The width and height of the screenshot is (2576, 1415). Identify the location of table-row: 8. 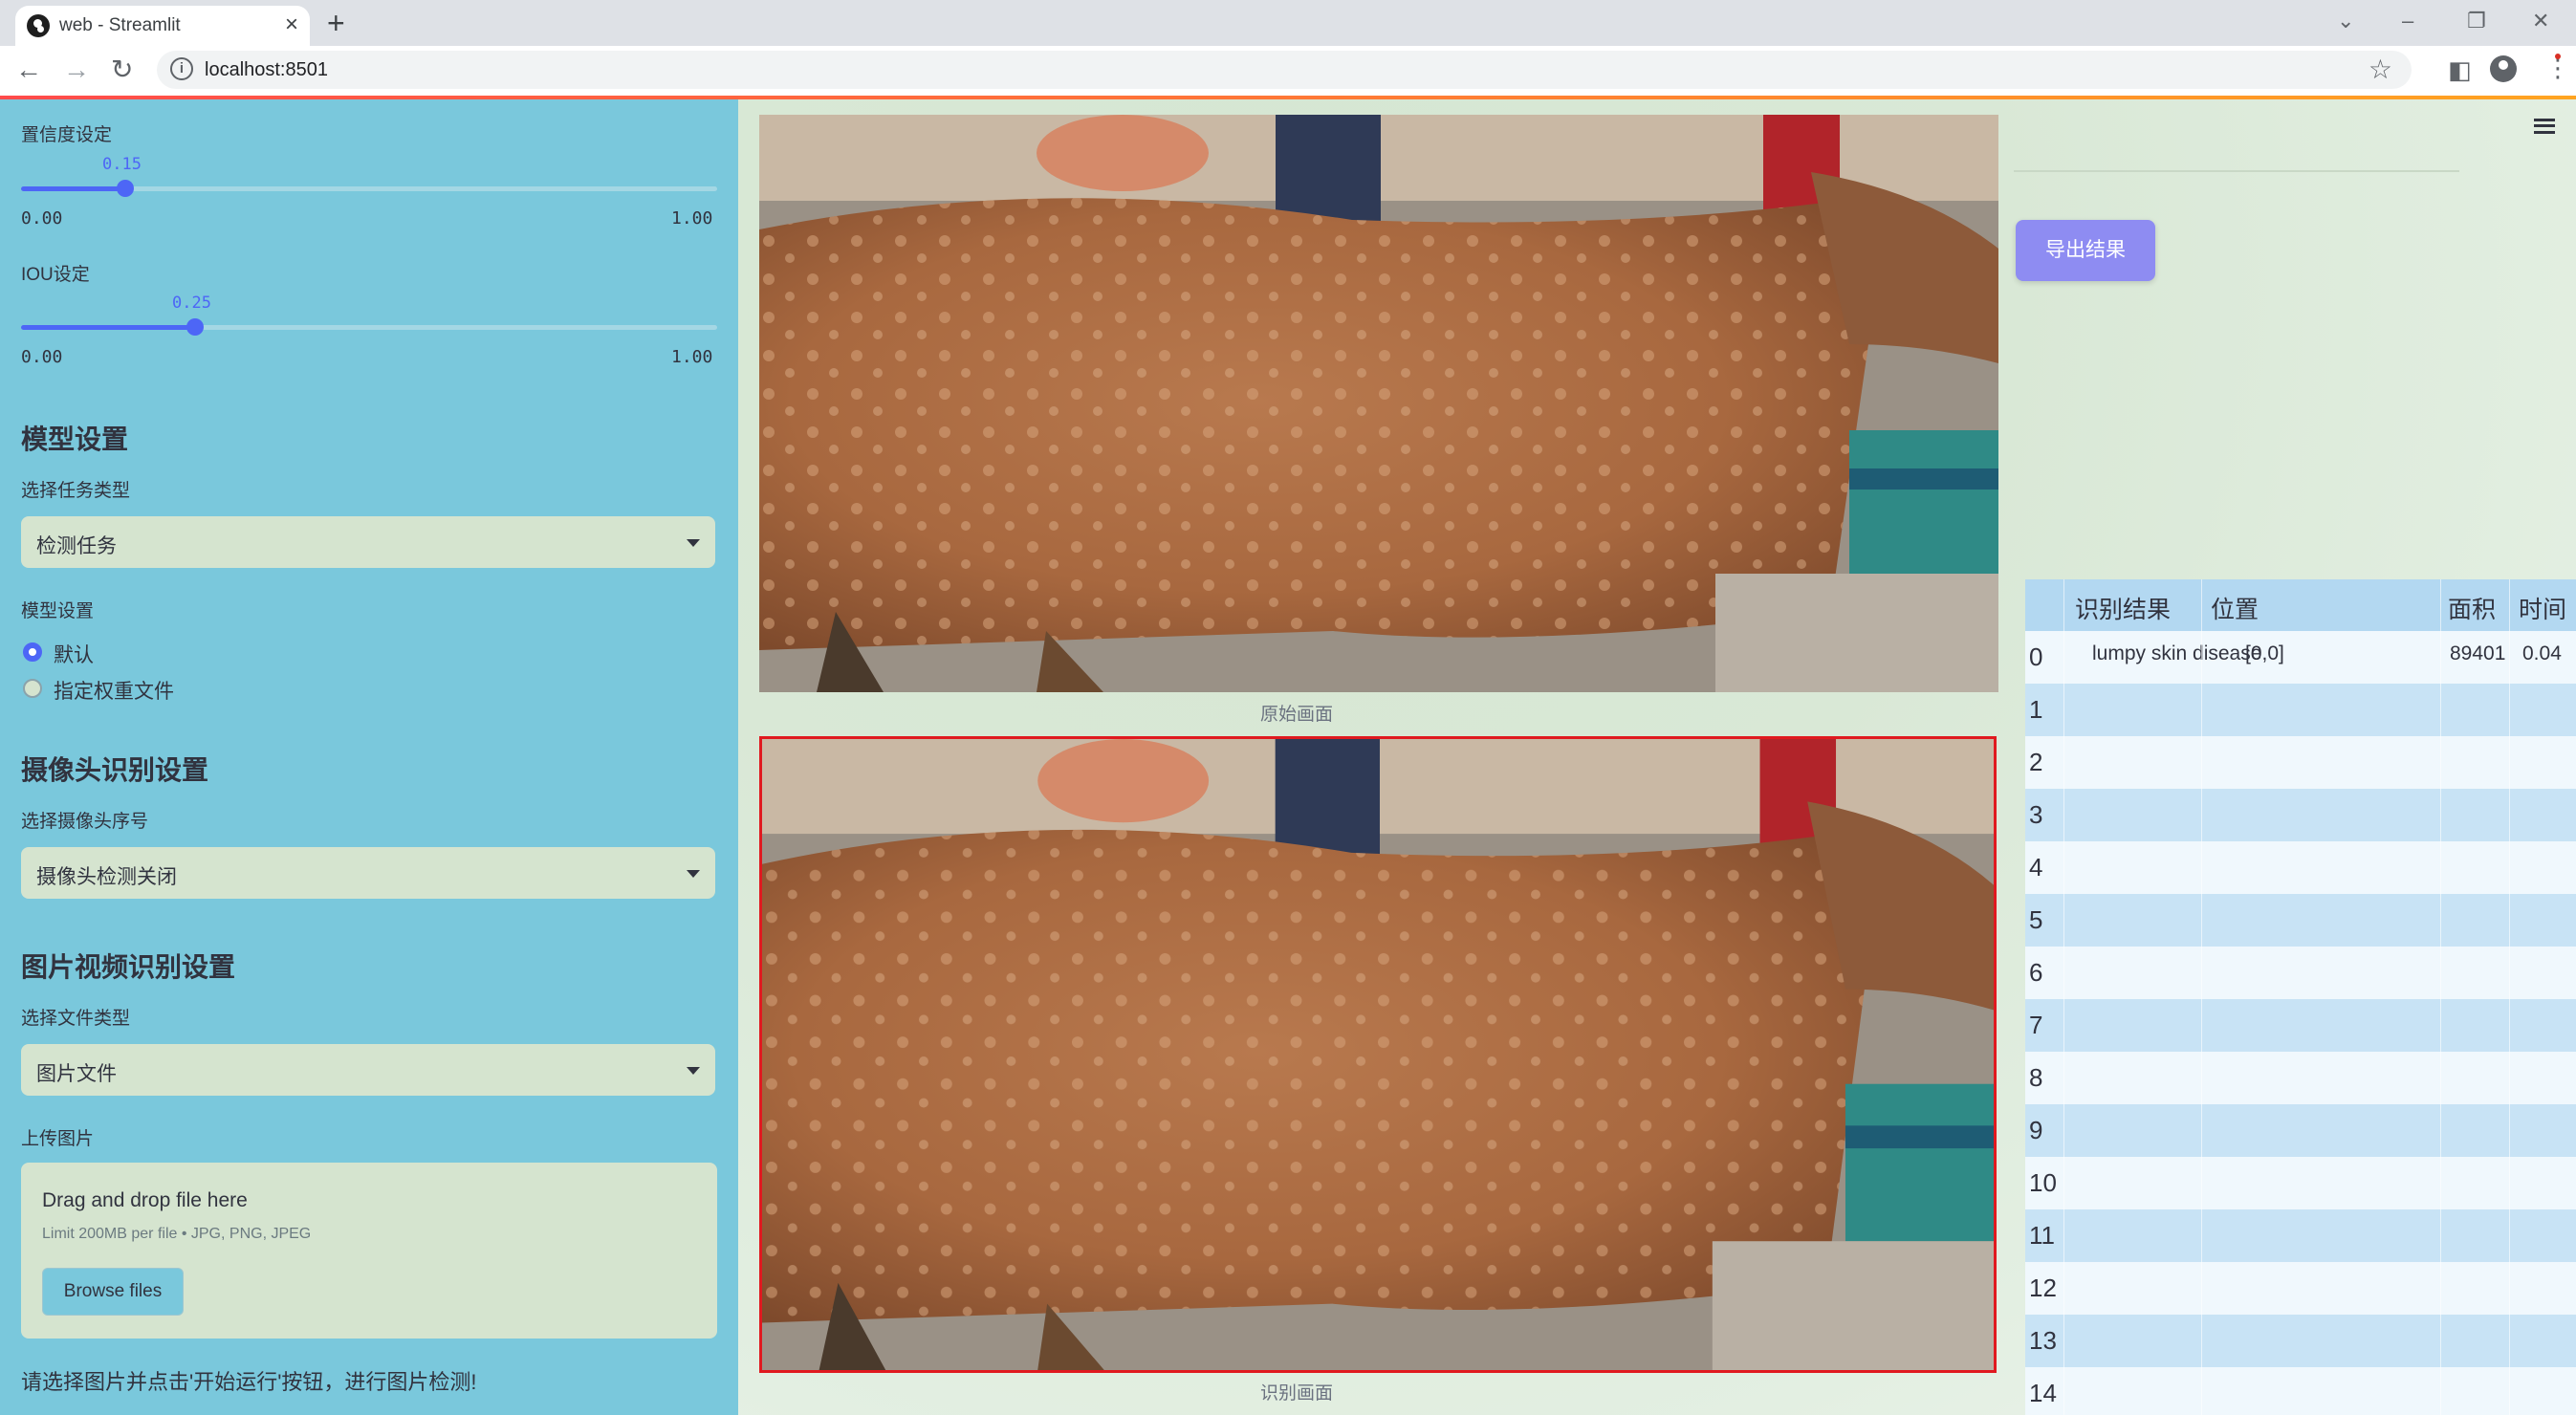
(2300, 1078).